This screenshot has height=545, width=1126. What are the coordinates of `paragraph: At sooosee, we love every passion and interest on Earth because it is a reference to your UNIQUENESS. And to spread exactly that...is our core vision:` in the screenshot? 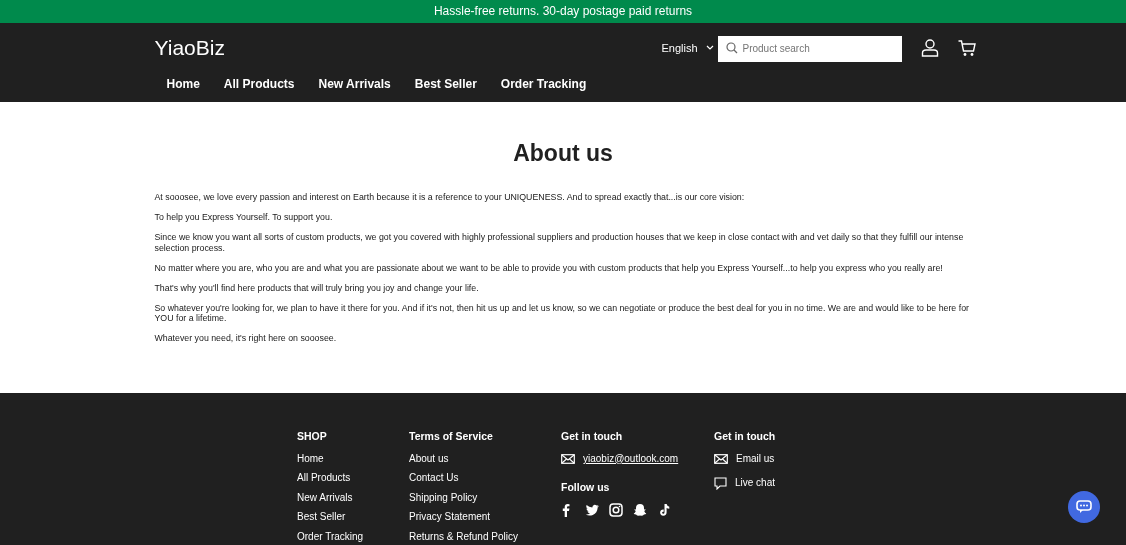 It's located at (450, 197).